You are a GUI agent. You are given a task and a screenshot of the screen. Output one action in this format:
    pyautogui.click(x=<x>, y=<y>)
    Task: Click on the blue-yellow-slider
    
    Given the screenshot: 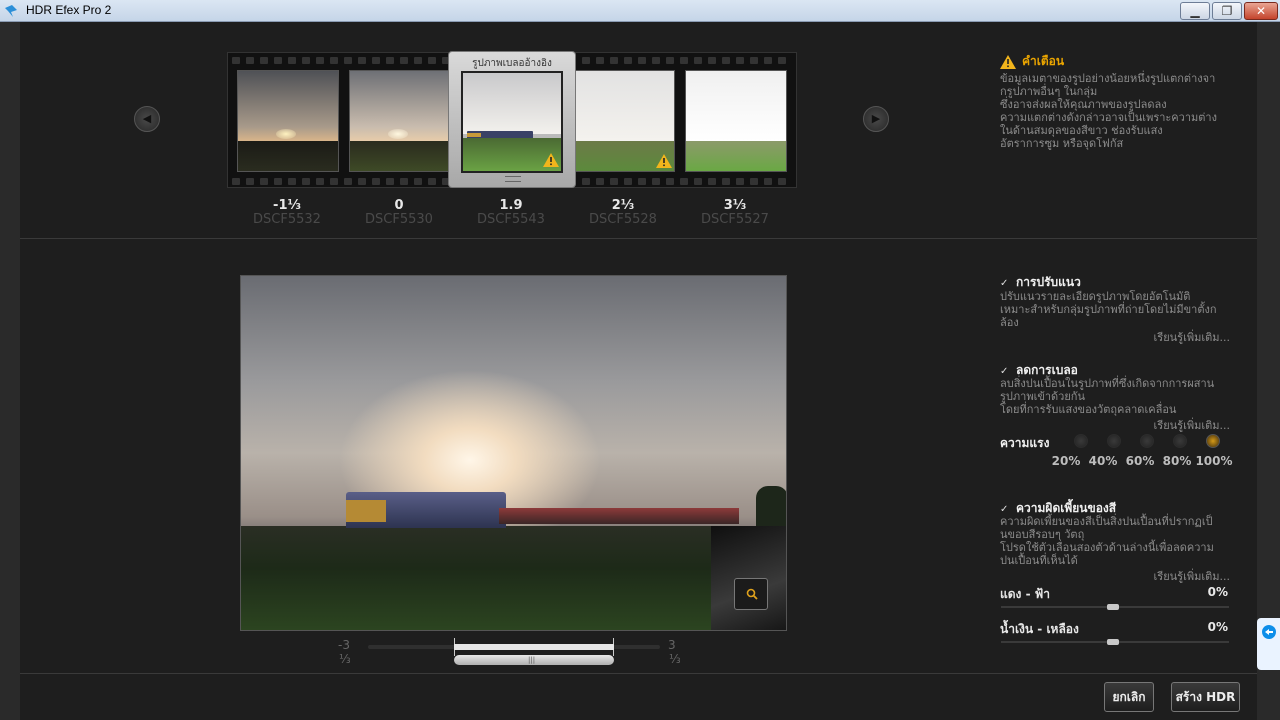 What is the action you would take?
    pyautogui.click(x=1115, y=642)
    